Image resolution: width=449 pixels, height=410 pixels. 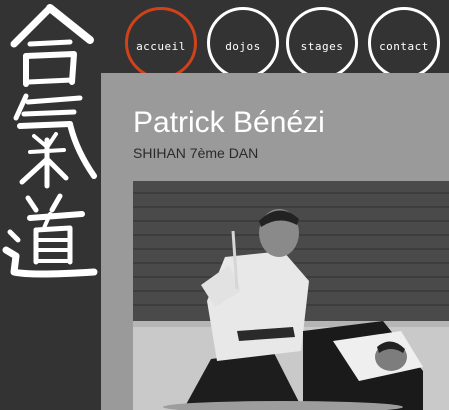 I want to click on nav-item-dojos: dojos, so click(x=243, y=43).